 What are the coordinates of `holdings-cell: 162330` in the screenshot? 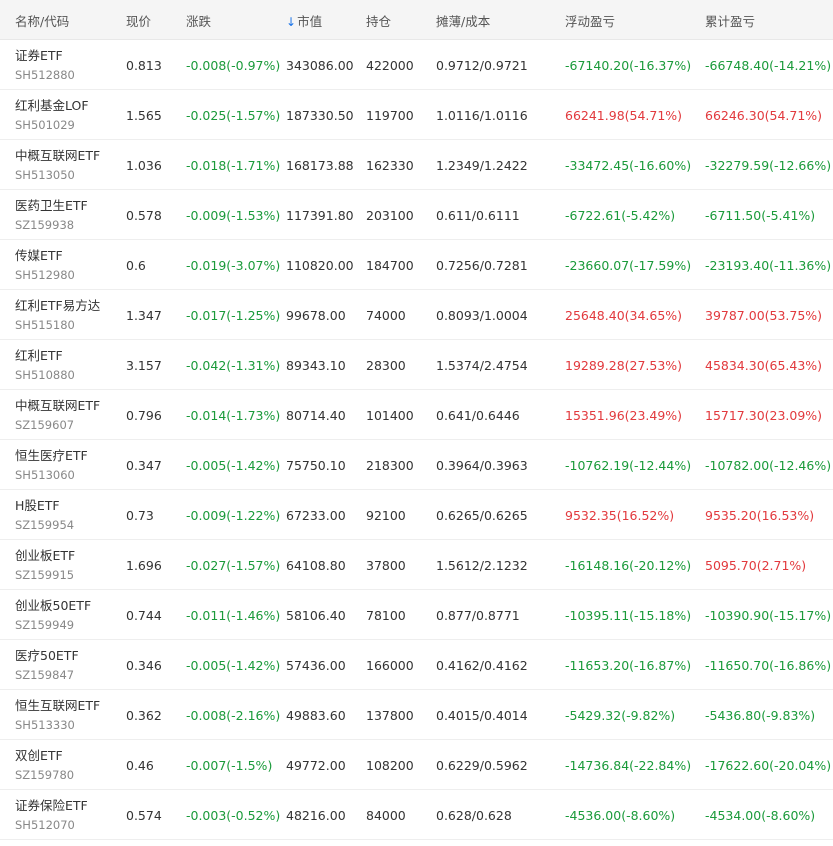 It's located at (390, 165).